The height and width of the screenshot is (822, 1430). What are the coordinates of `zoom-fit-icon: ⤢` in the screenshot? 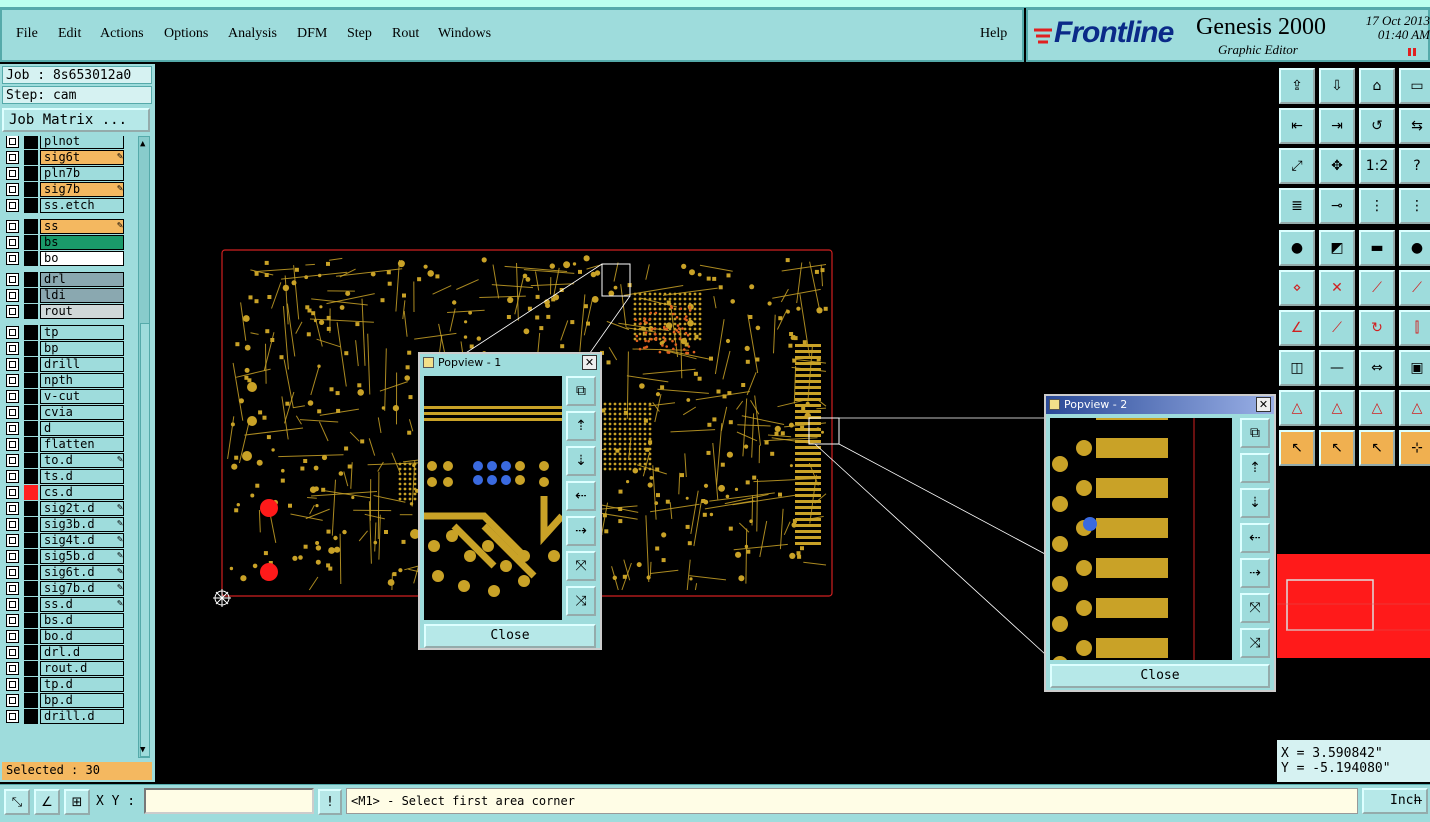 It's located at (1297, 166).